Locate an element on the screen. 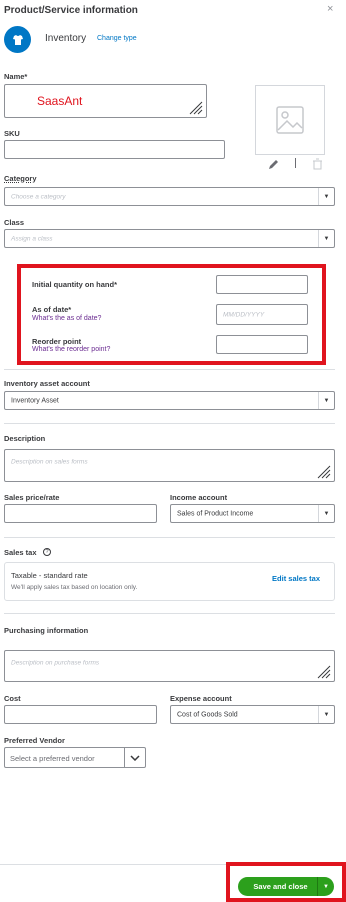  info-icon: ? is located at coordinates (47, 552).